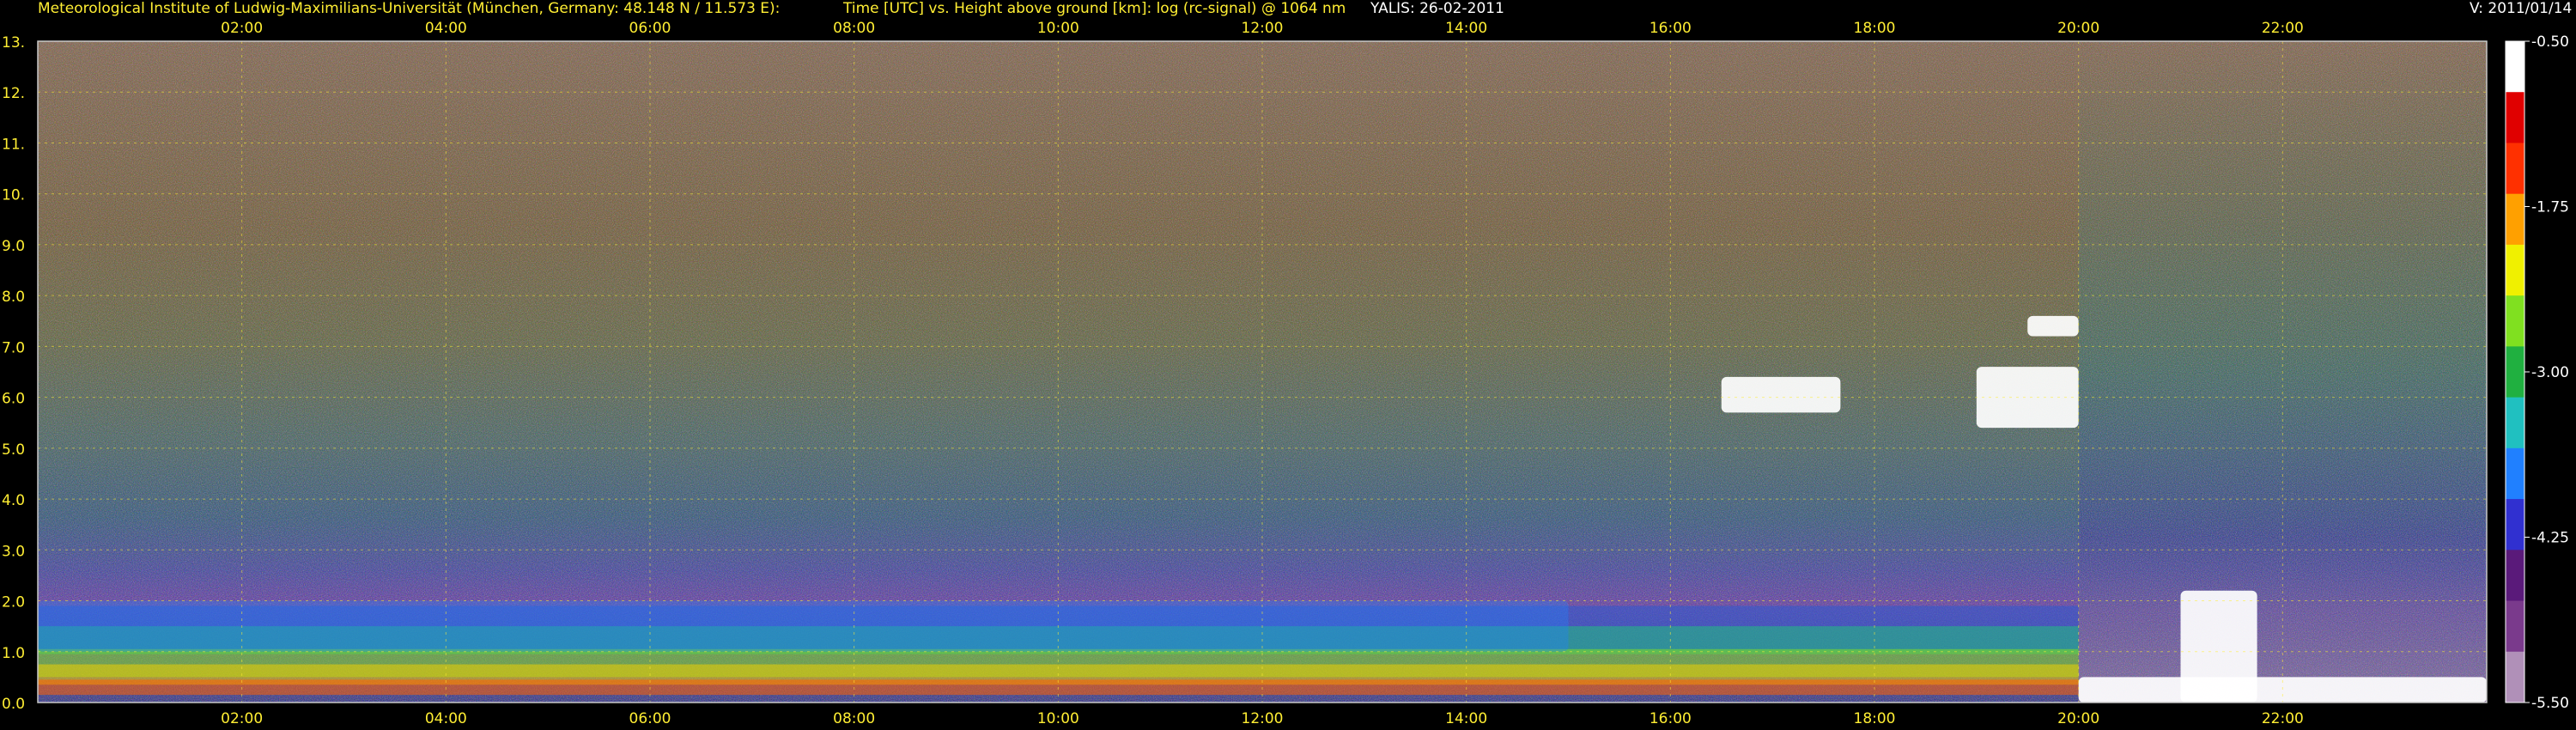 This screenshot has height=730, width=2576. Describe the element at coordinates (2550, 42) in the screenshot. I see `colorbar-label: -0.50` at that location.